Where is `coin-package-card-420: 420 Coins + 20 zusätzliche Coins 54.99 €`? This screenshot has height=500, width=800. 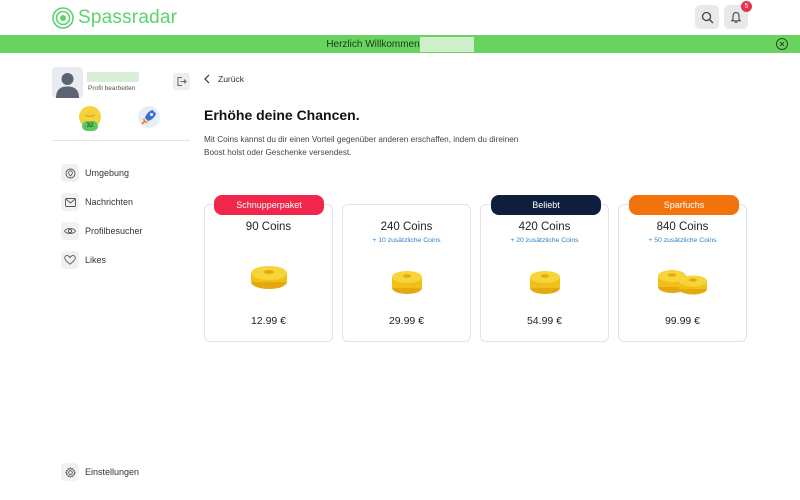 coin-package-card-420: 420 Coins + 20 zusätzliche Coins 54.99 € is located at coordinates (544, 273).